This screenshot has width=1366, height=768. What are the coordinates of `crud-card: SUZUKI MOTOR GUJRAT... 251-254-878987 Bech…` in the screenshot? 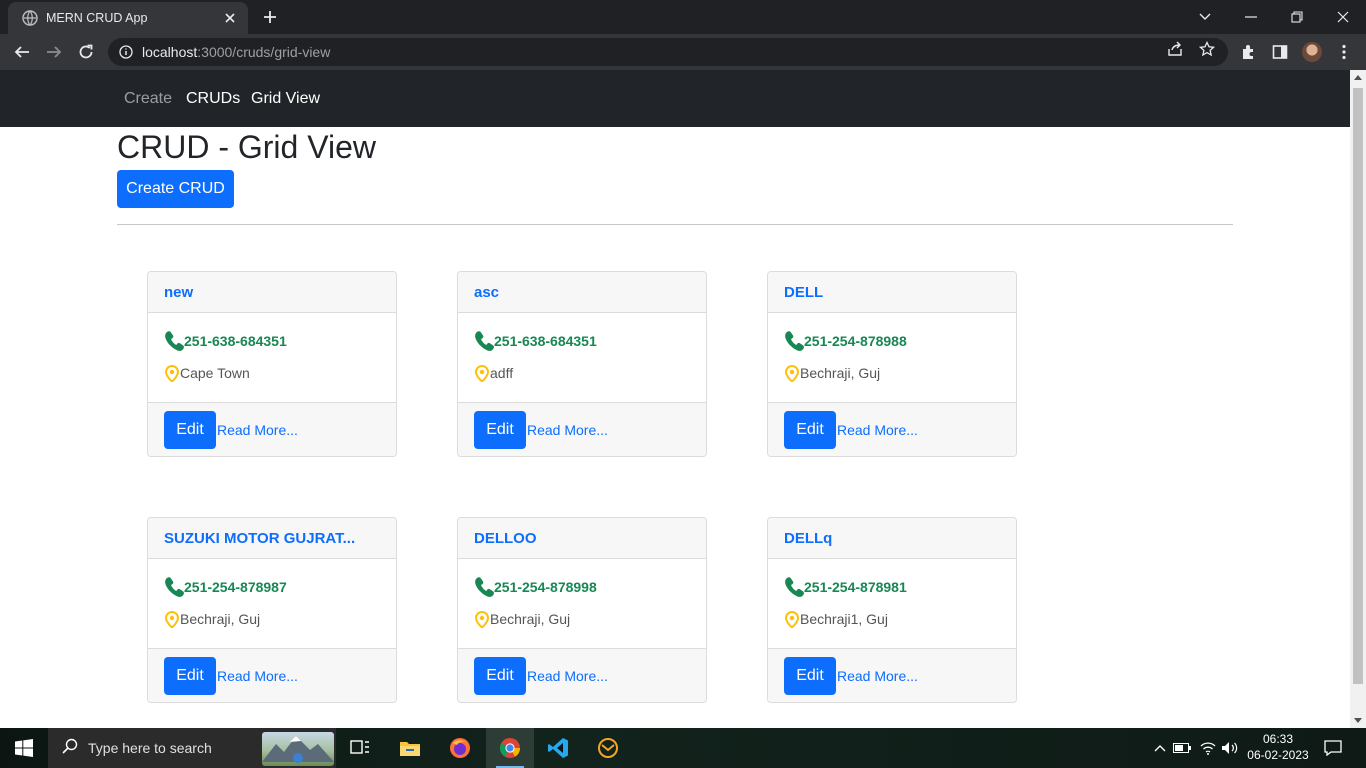 It's located at (272, 610).